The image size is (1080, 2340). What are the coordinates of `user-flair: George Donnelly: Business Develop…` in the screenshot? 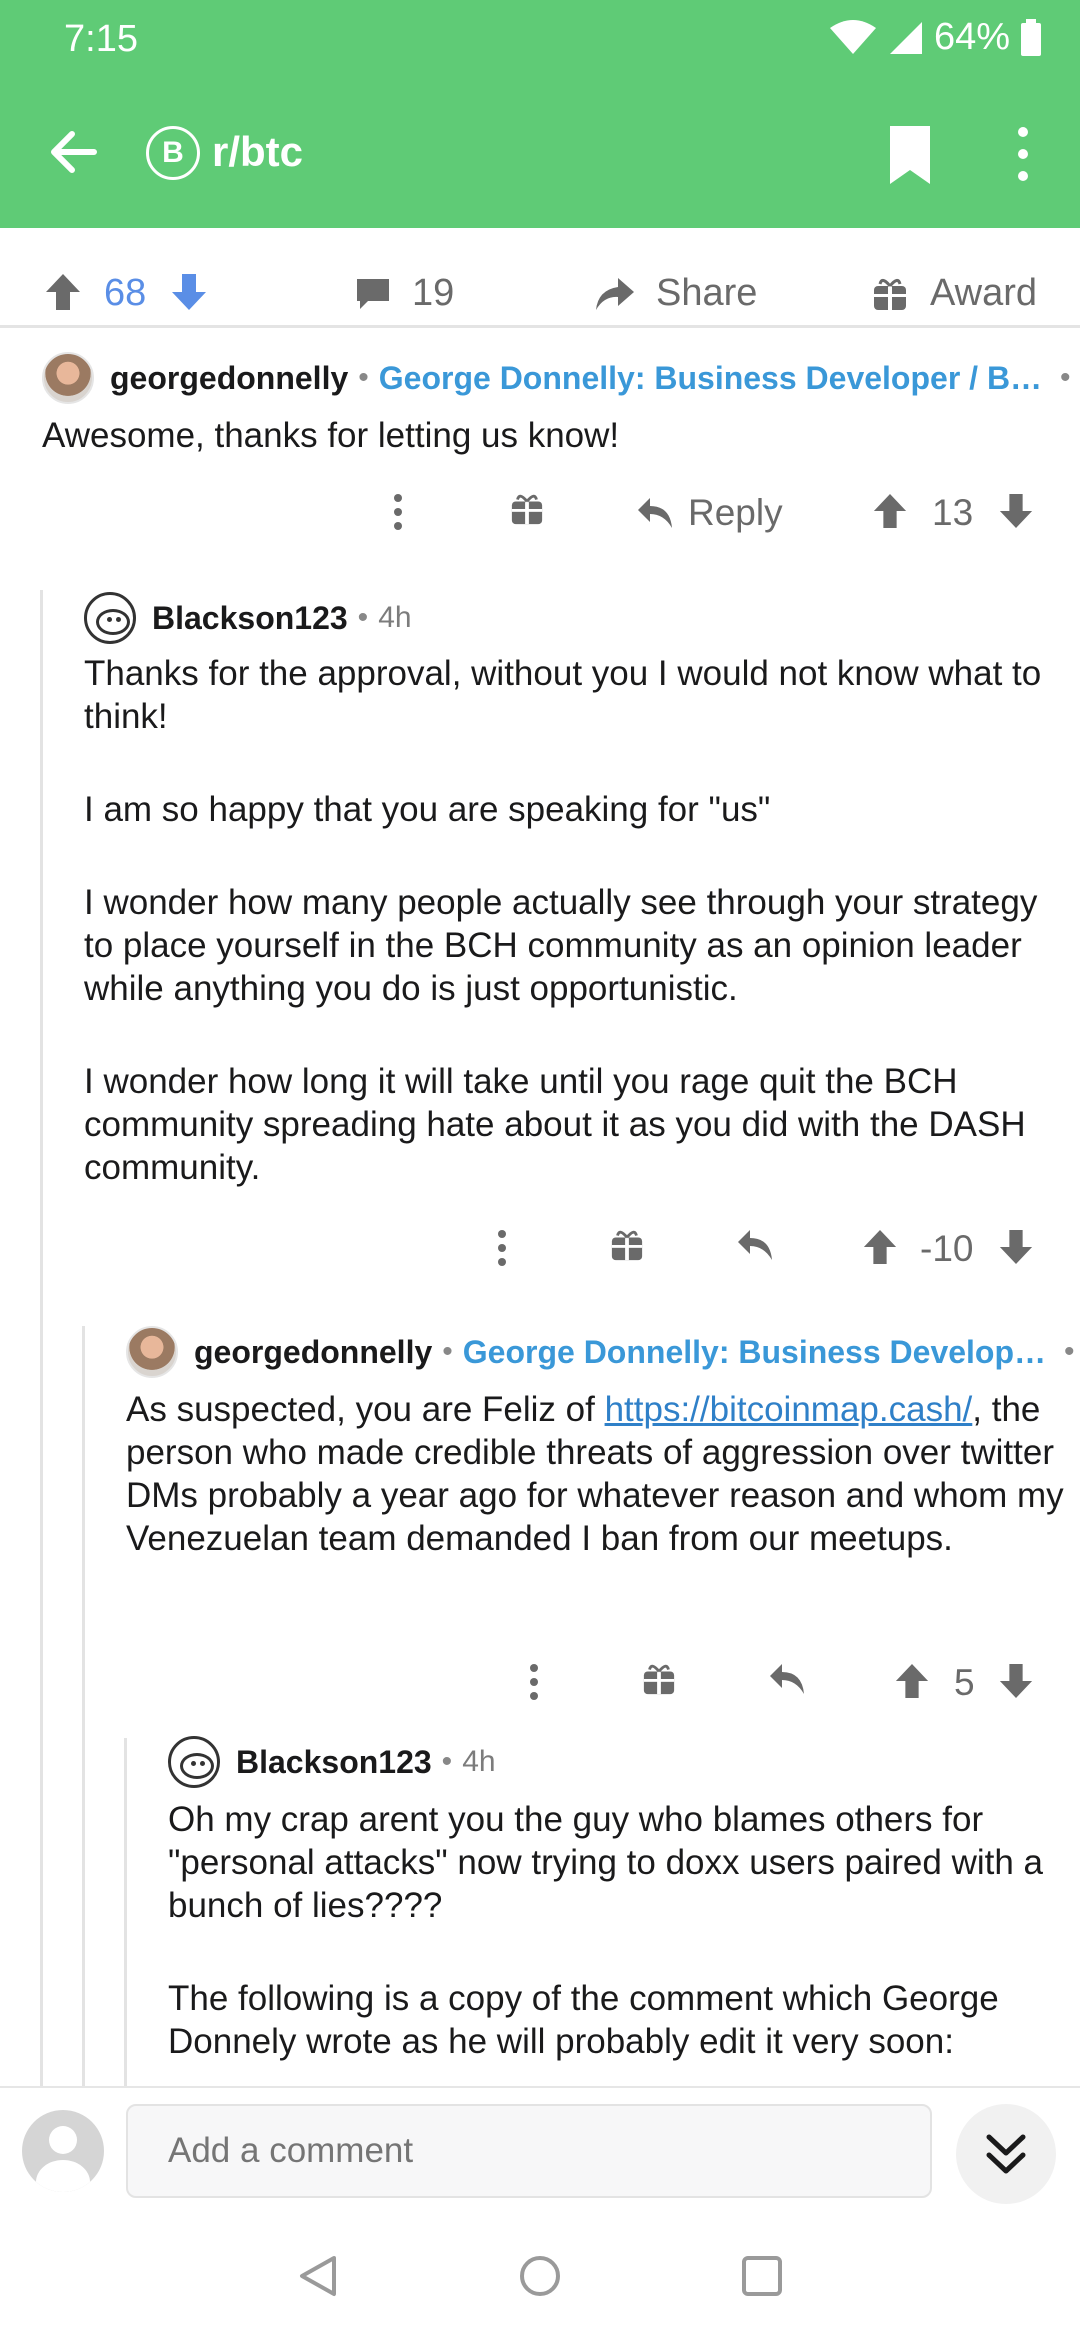 It's located at (754, 1351).